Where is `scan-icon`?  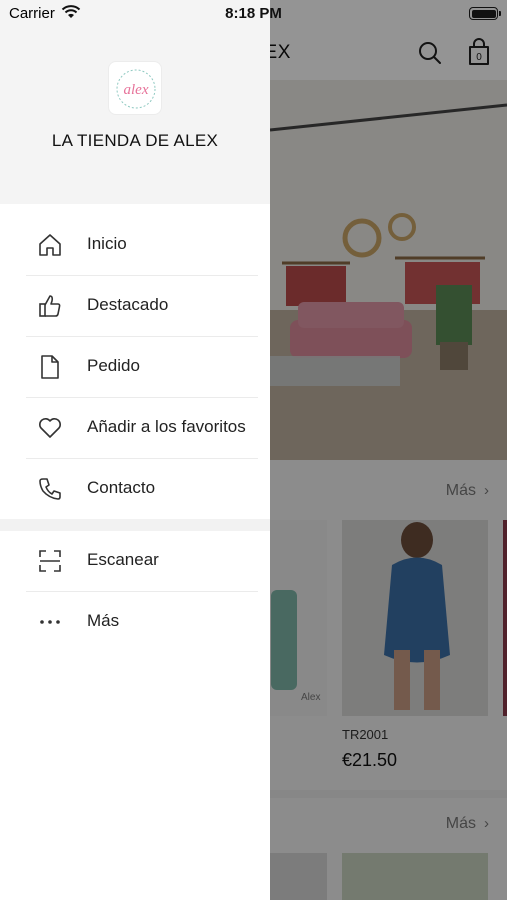
scan-icon is located at coordinates (50, 561).